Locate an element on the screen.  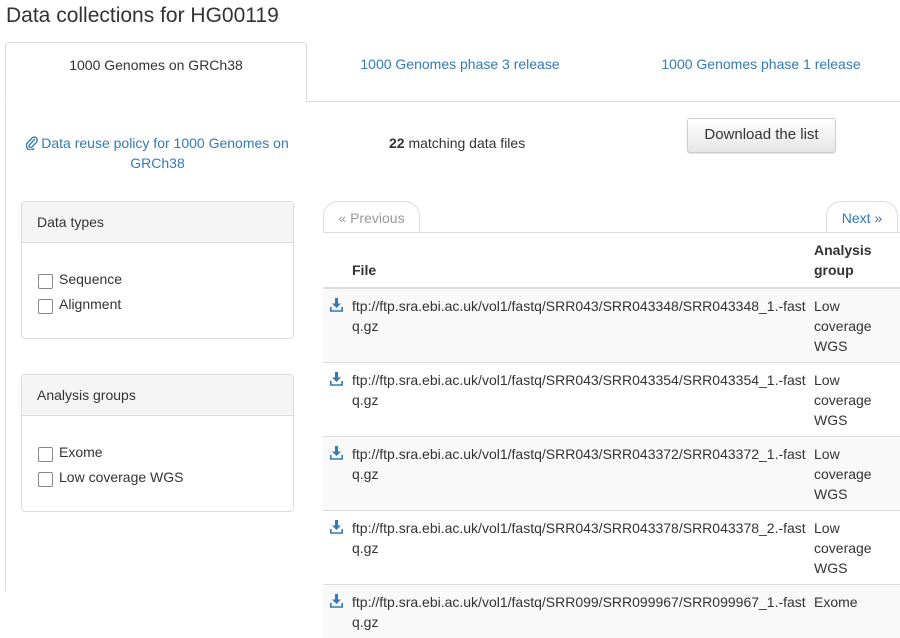
header-file: File is located at coordinates (583, 261).